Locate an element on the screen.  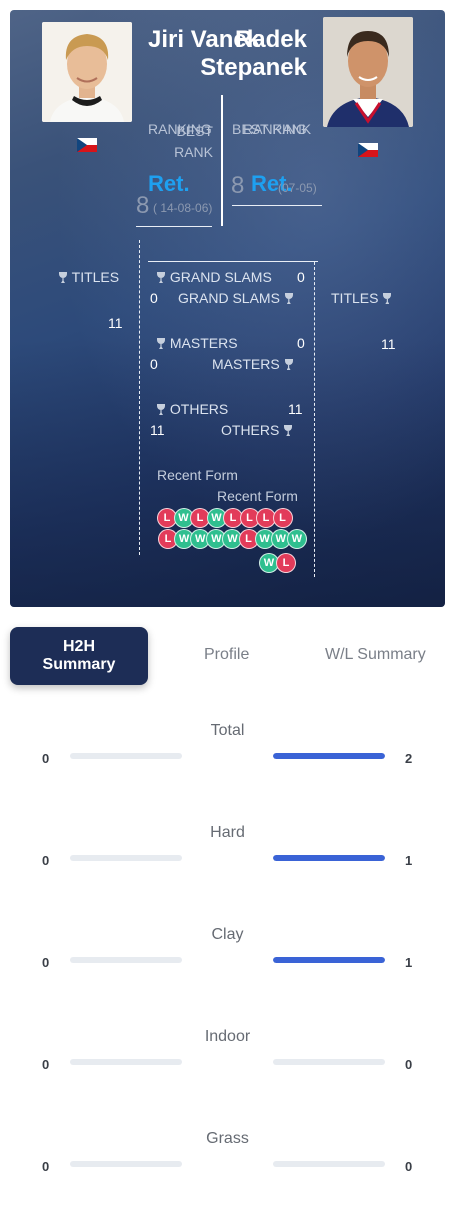
player1-best-rank-label: BEST RANK is located at coordinates (193, 142).